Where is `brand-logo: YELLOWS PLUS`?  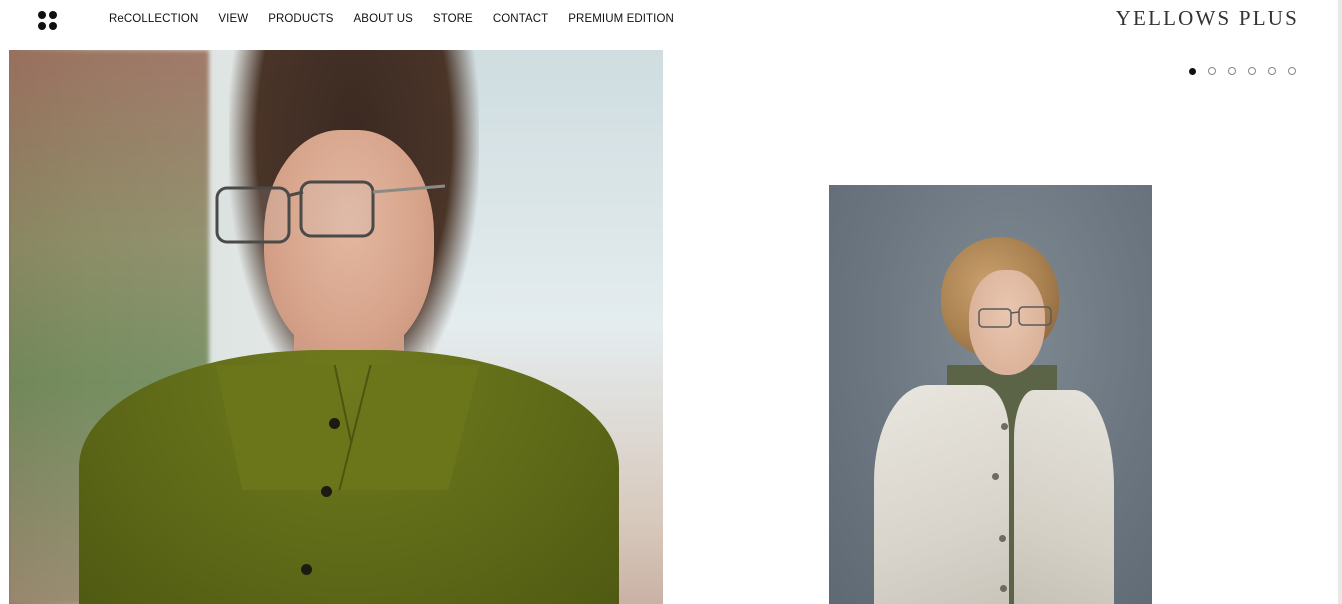 brand-logo: YELLOWS PLUS is located at coordinates (1207, 18).